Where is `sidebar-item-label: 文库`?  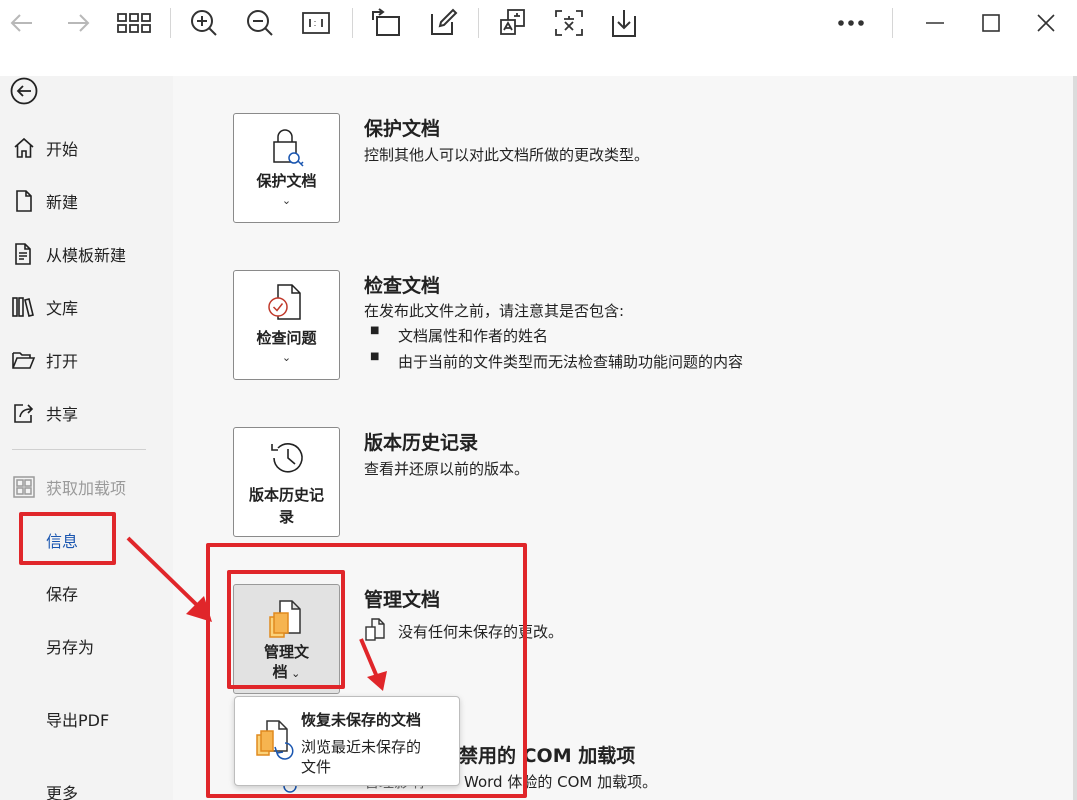 sidebar-item-label: 文库 is located at coordinates (62, 308).